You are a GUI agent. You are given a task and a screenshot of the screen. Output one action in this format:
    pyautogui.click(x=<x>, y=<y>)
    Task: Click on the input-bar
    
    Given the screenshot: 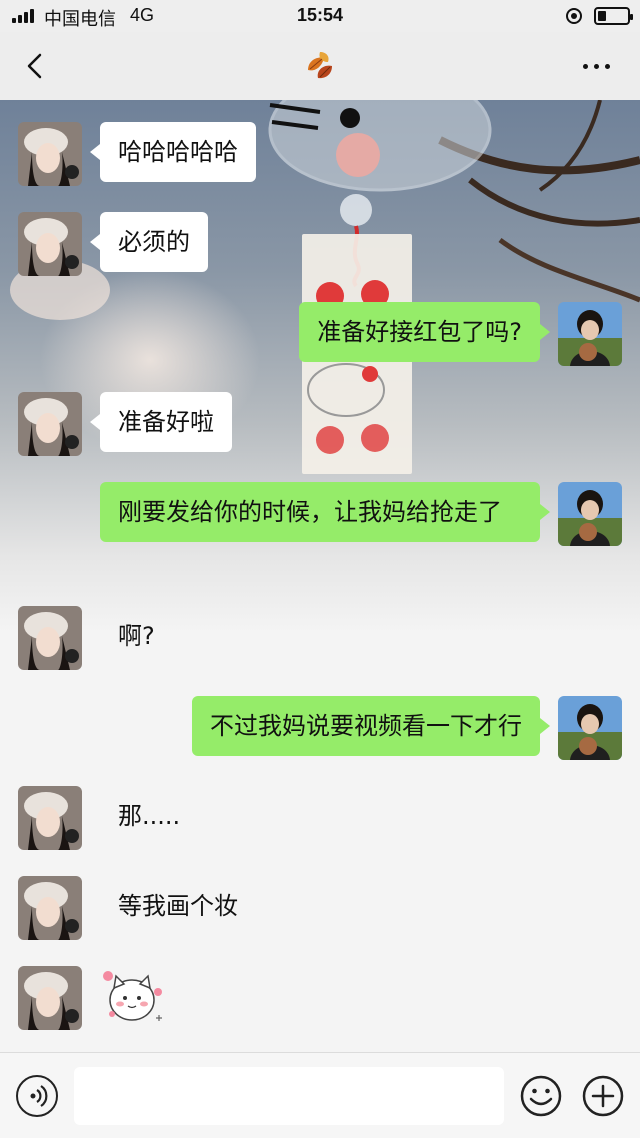 What is the action you would take?
    pyautogui.click(x=320, y=1095)
    